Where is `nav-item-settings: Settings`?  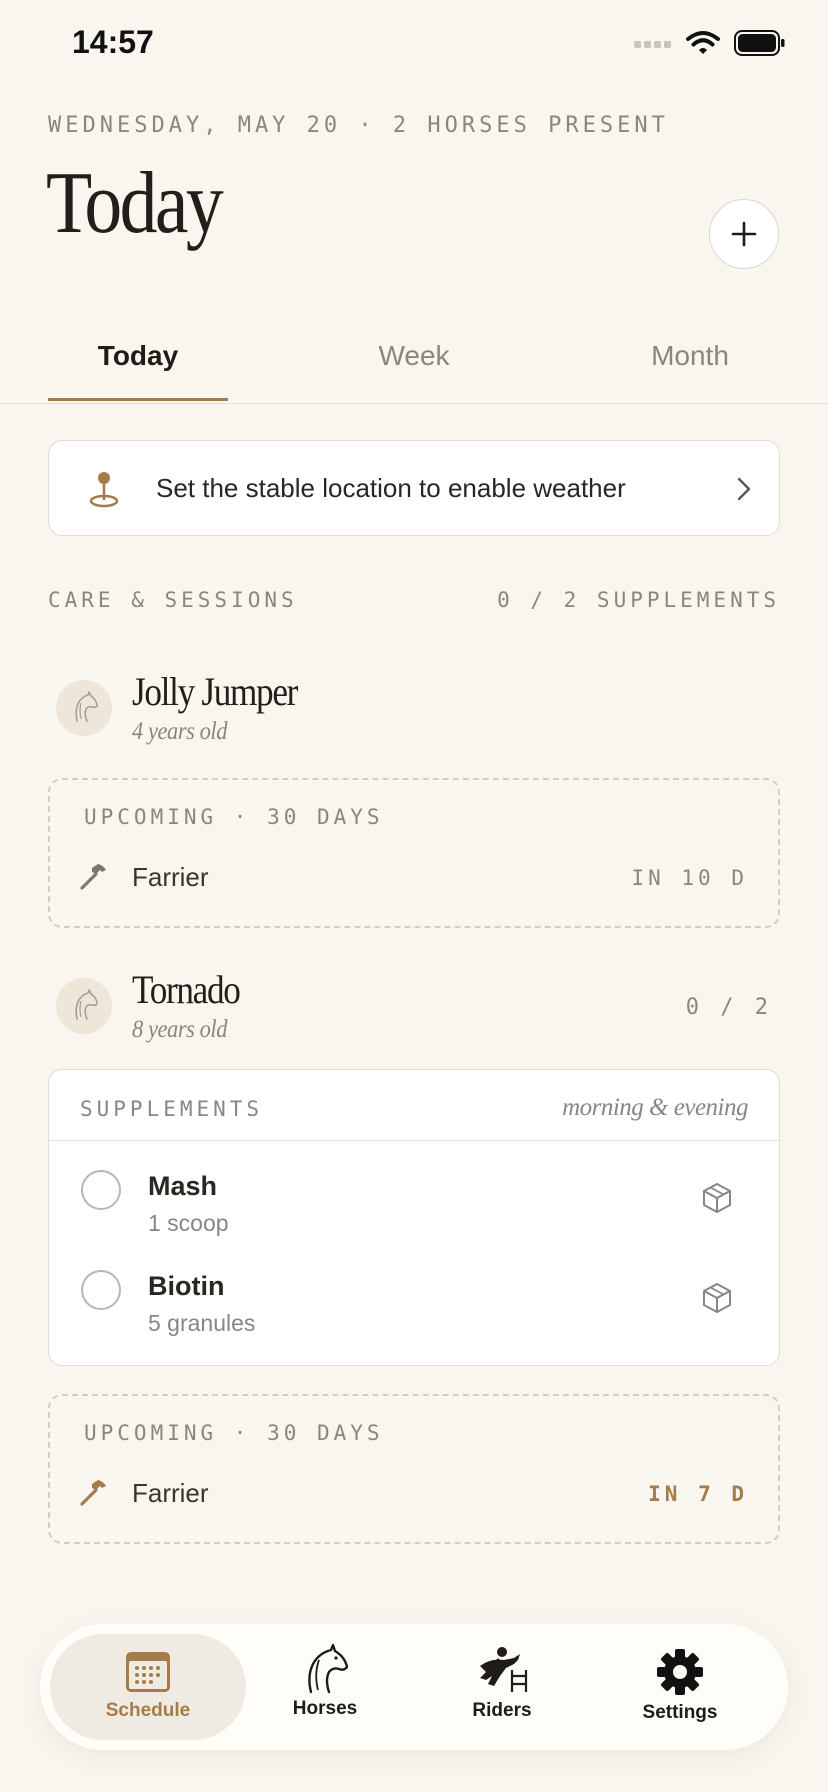
nav-item-settings: Settings is located at coordinates (680, 1686).